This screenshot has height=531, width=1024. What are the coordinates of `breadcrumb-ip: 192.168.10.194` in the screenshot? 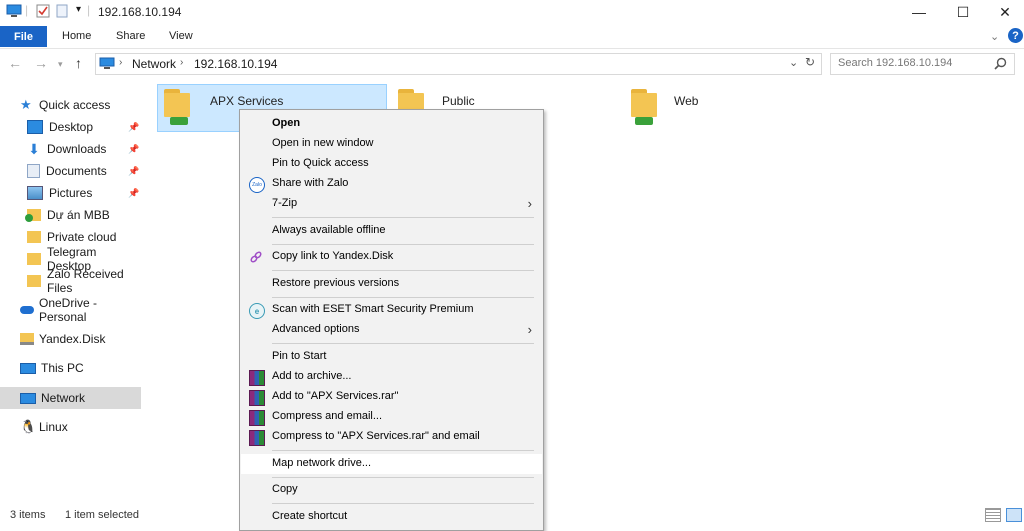 It's located at (235, 64).